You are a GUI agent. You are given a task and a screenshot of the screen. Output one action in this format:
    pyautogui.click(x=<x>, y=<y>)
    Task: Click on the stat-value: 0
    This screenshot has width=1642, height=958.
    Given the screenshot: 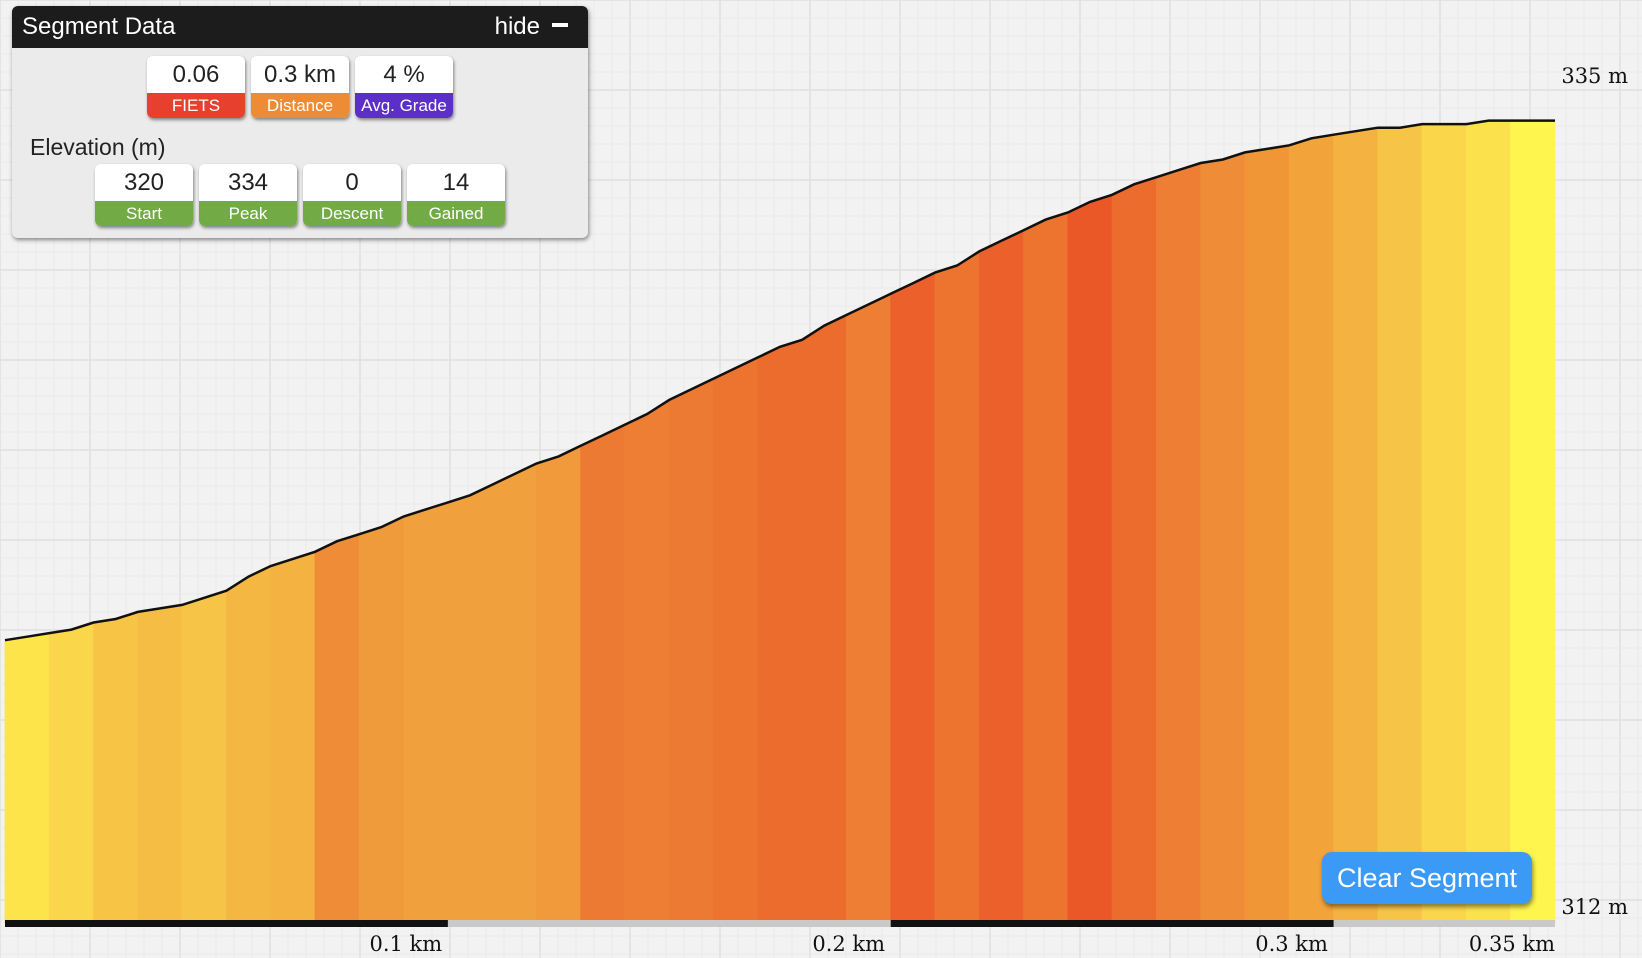 What is the action you would take?
    pyautogui.click(x=352, y=182)
    